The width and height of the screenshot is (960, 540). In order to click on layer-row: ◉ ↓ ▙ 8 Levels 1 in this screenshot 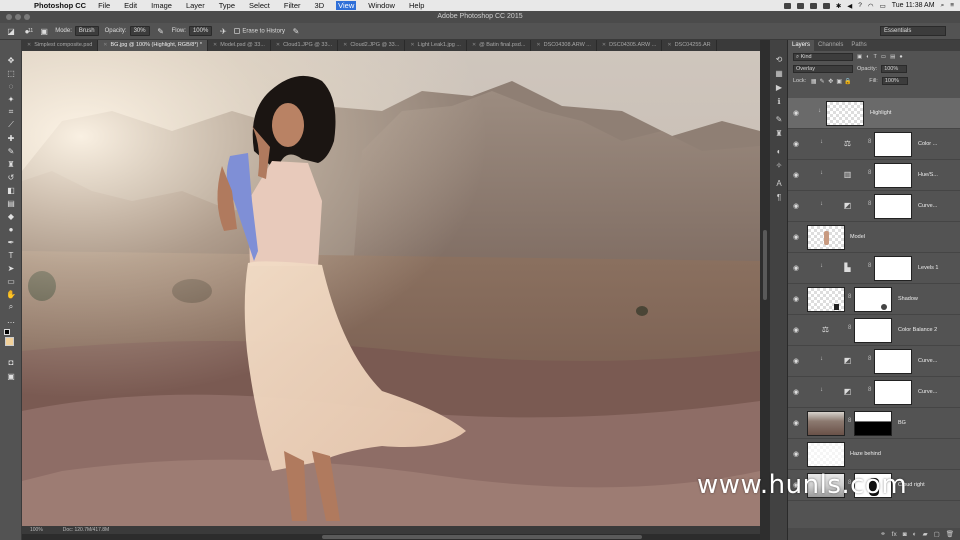, I will do `click(874, 268)`.